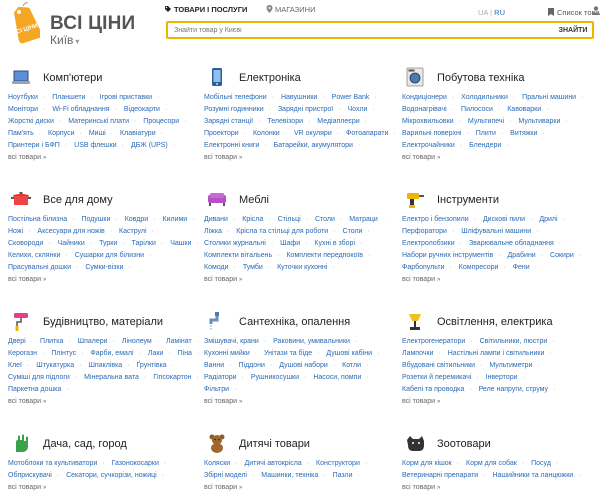 This screenshot has width=600, height=494. I want to click on subcategory-link: Ноутбуки, so click(23, 97).